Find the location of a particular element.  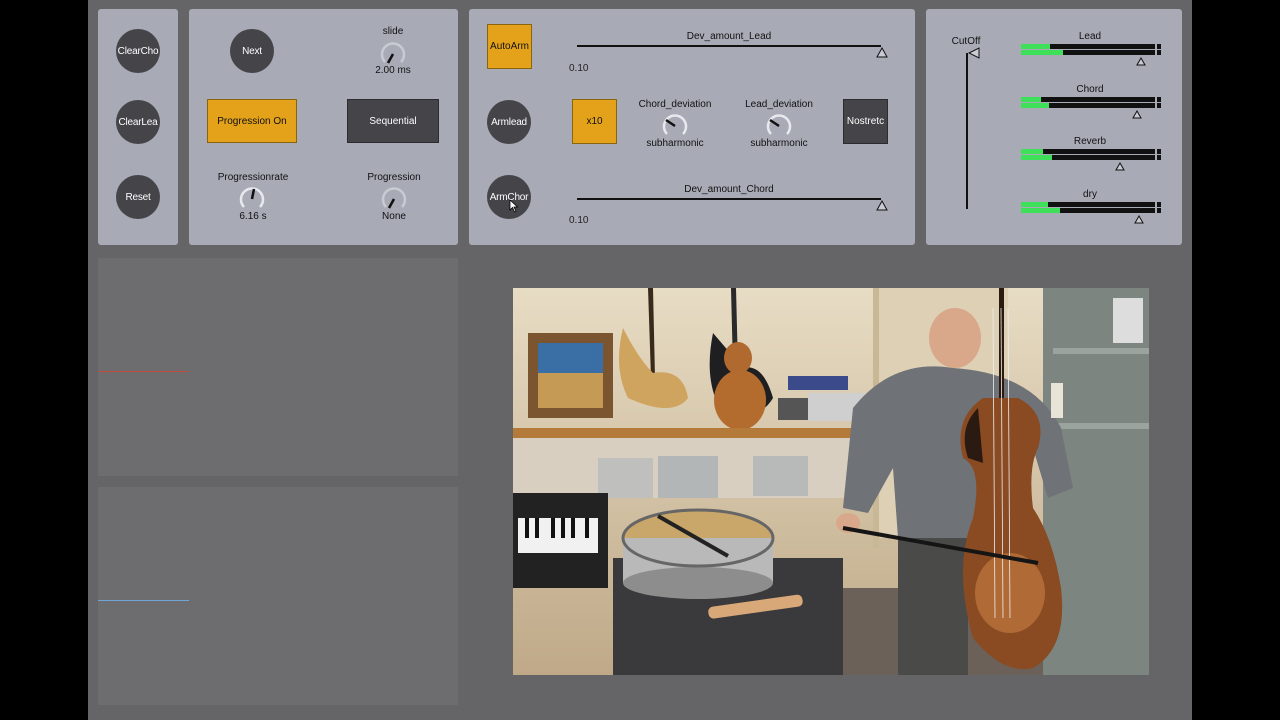

autoarm-toggle: AutoArm is located at coordinates (509, 46).